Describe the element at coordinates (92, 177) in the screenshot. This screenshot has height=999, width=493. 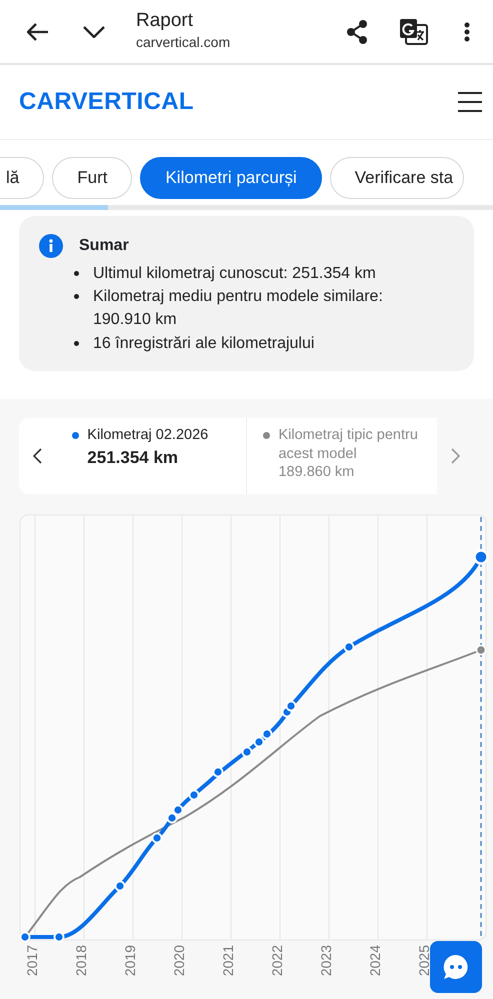
I see `tab: Furt` at that location.